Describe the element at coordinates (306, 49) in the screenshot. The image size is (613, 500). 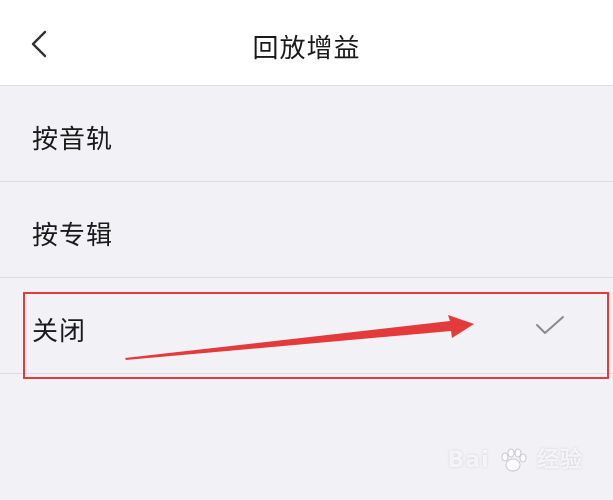
I see `page-title: 回放增益` at that location.